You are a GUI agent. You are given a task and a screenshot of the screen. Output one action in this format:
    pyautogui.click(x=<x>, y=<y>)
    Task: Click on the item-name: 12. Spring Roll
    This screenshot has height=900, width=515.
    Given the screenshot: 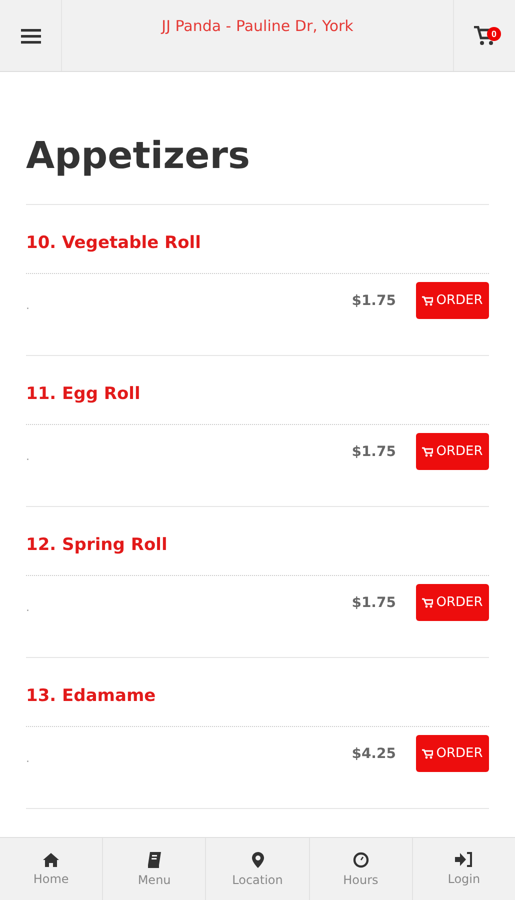 What is the action you would take?
    pyautogui.click(x=257, y=555)
    